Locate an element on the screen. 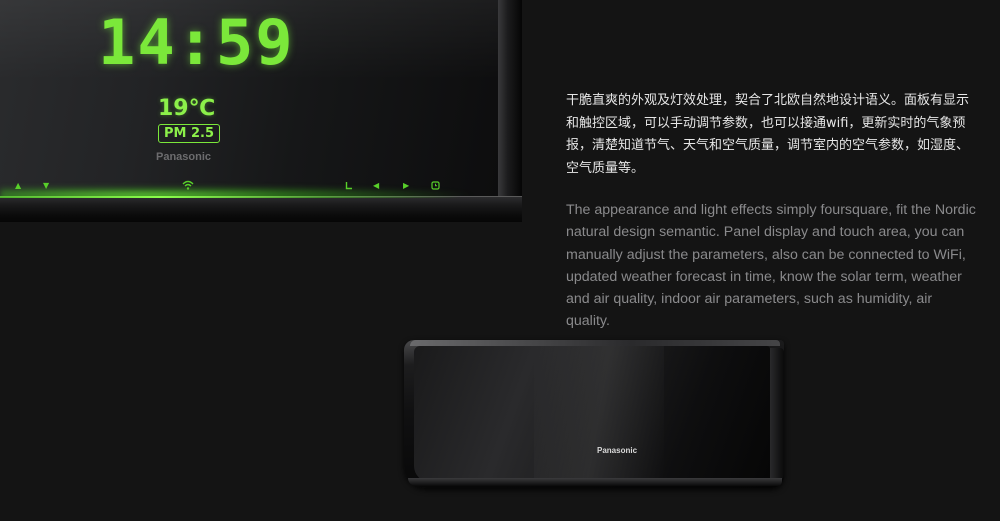  unit-brand-logo: Panasonic is located at coordinates (617, 450).